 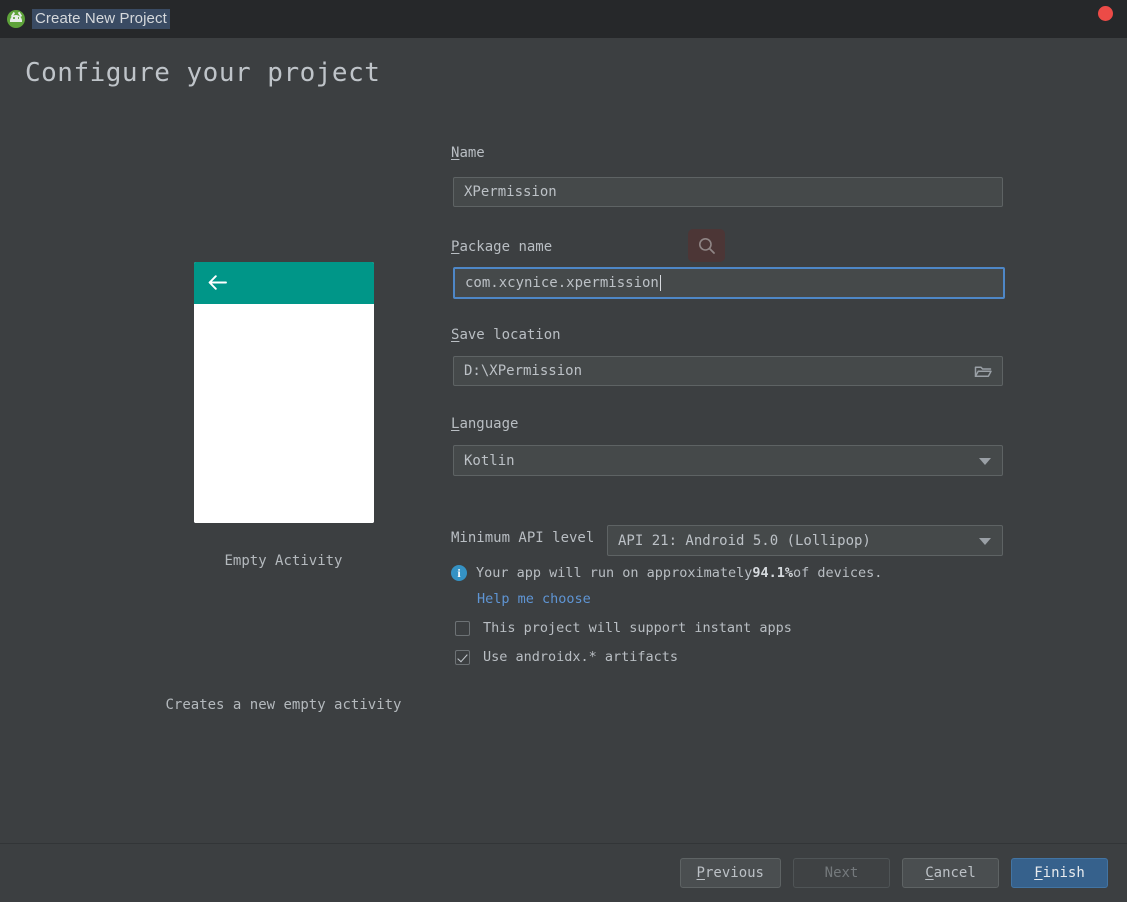 What do you see at coordinates (534, 599) in the screenshot?
I see `help-me-choose-link: Help me choose` at bounding box center [534, 599].